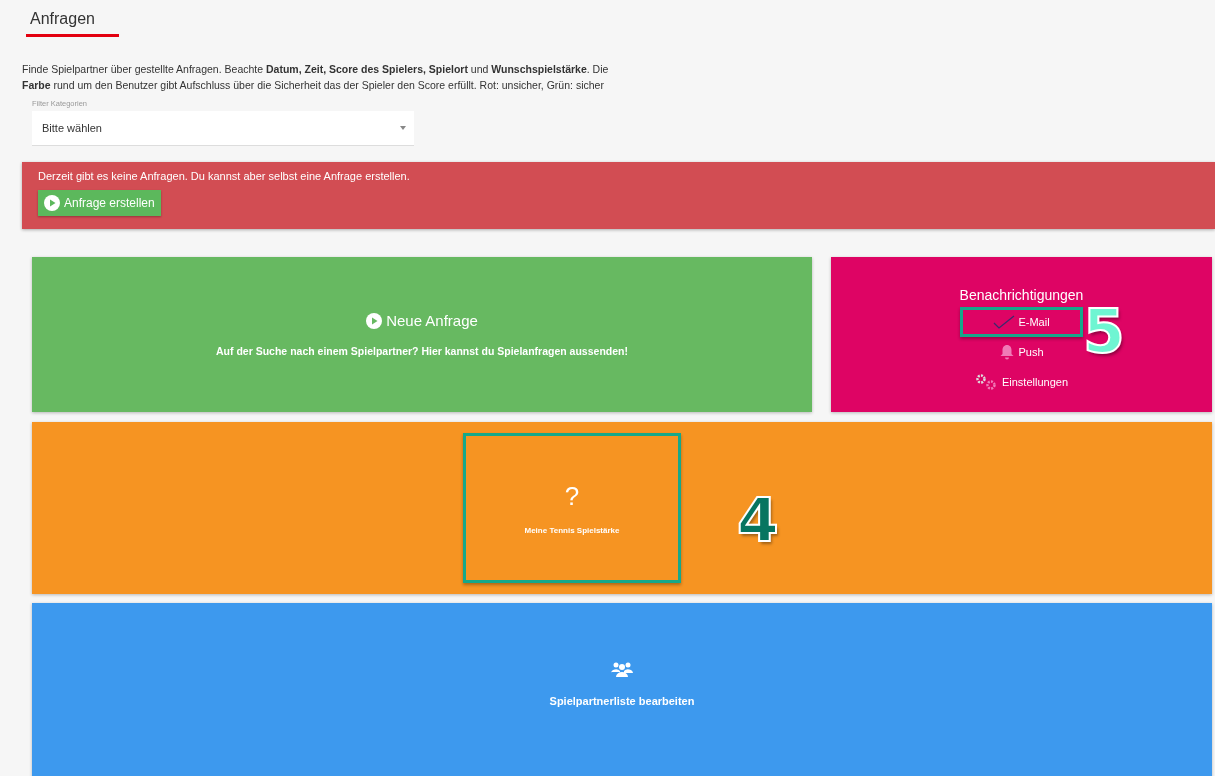 The height and width of the screenshot is (776, 1215). What do you see at coordinates (758, 520) in the screenshot?
I see `callout-number: 4` at bounding box center [758, 520].